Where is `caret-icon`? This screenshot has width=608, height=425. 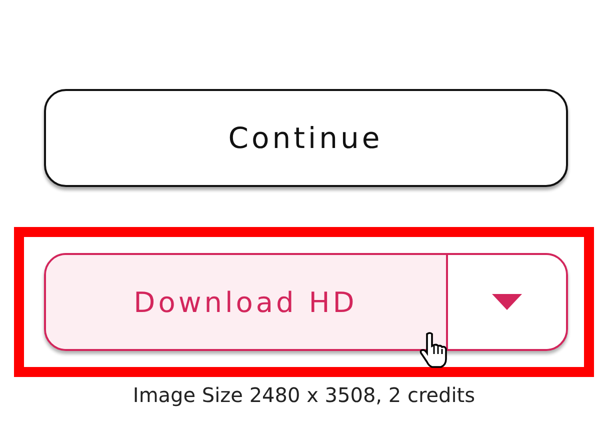 caret-icon is located at coordinates (507, 302).